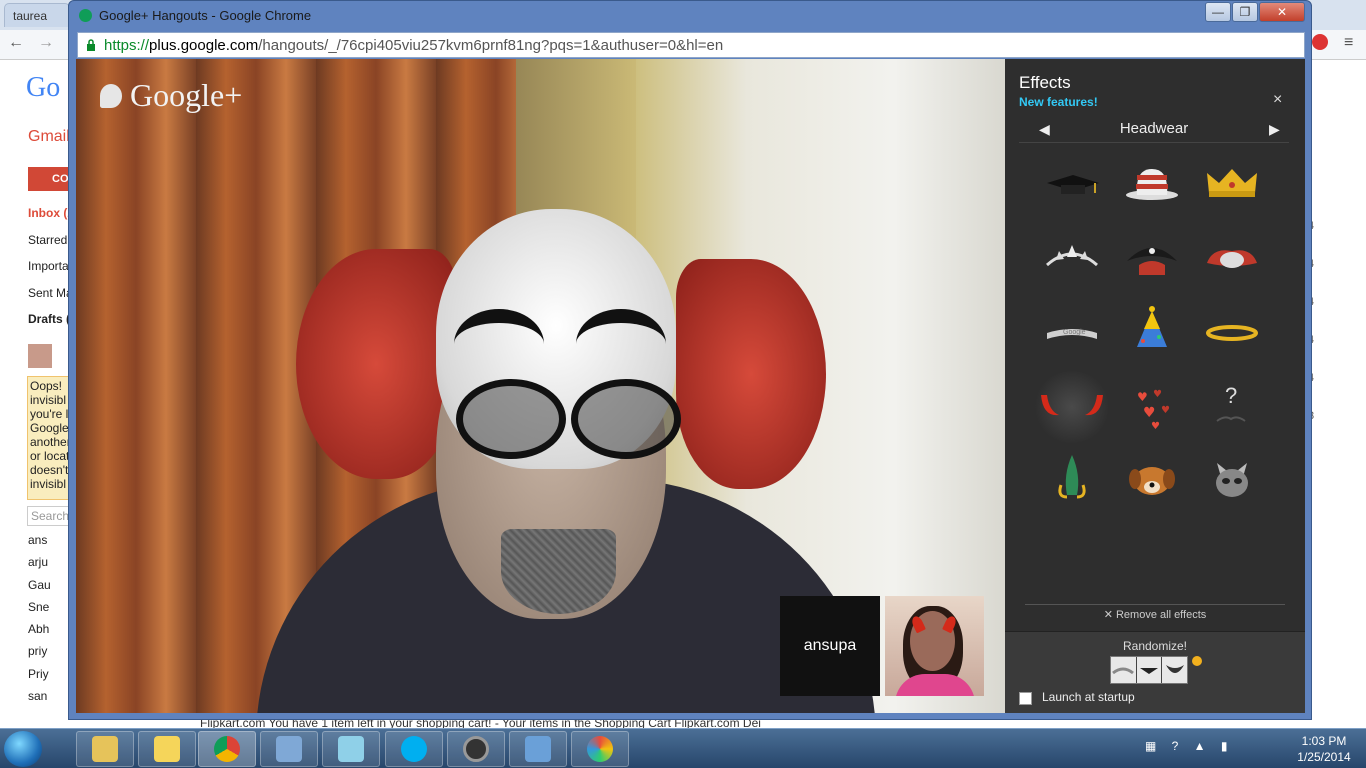 The height and width of the screenshot is (768, 1366). What do you see at coordinates (1155, 604) in the screenshot?
I see `panel-divider` at bounding box center [1155, 604].